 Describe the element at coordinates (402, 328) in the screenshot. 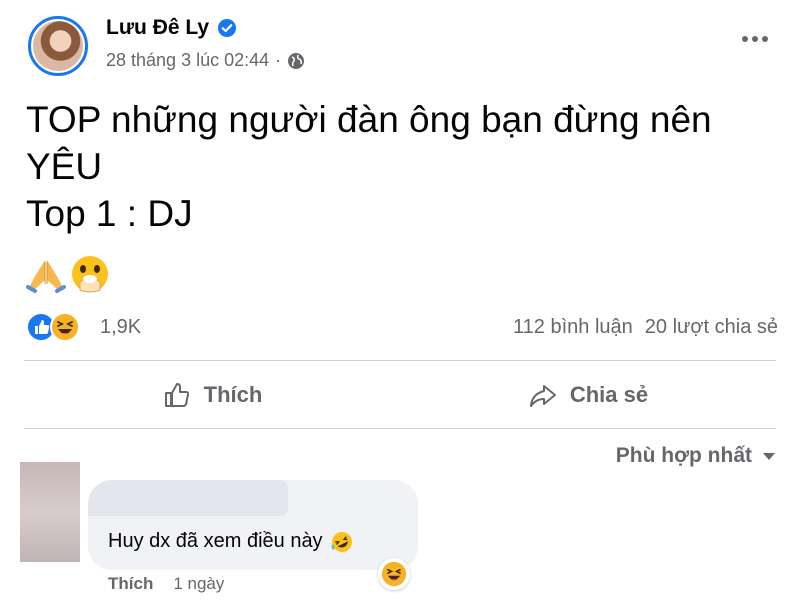

I see `post-stats: 1,9K 112 bình luận 20 lượt chia sẻ` at that location.